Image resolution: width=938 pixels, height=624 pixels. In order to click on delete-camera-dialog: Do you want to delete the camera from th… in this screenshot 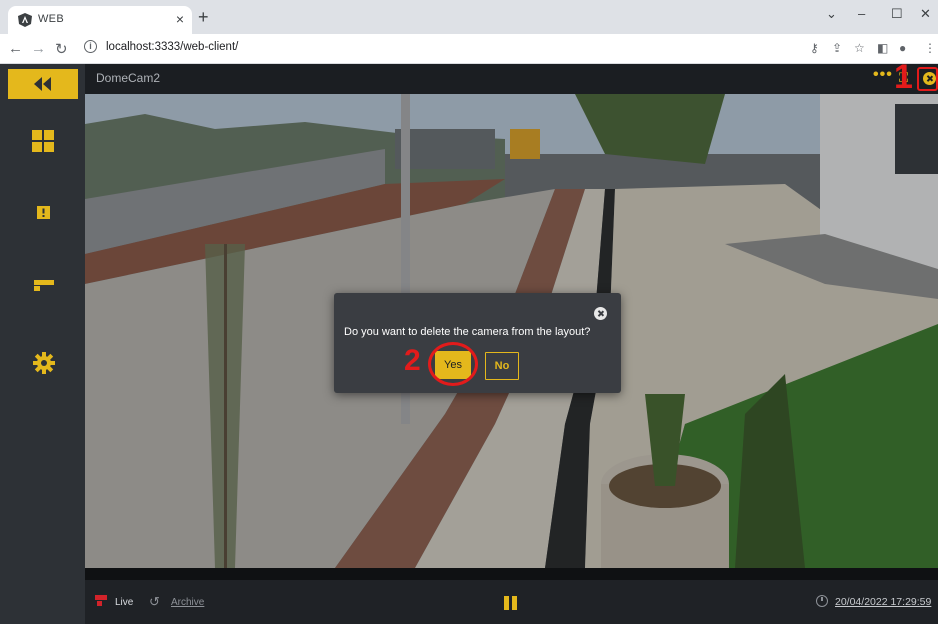, I will do `click(477, 343)`.